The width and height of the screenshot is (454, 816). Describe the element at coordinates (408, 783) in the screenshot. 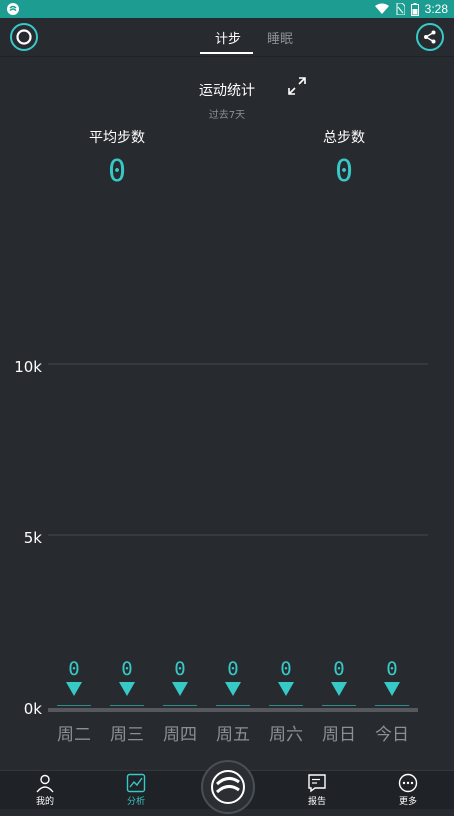

I see `more-icon` at that location.